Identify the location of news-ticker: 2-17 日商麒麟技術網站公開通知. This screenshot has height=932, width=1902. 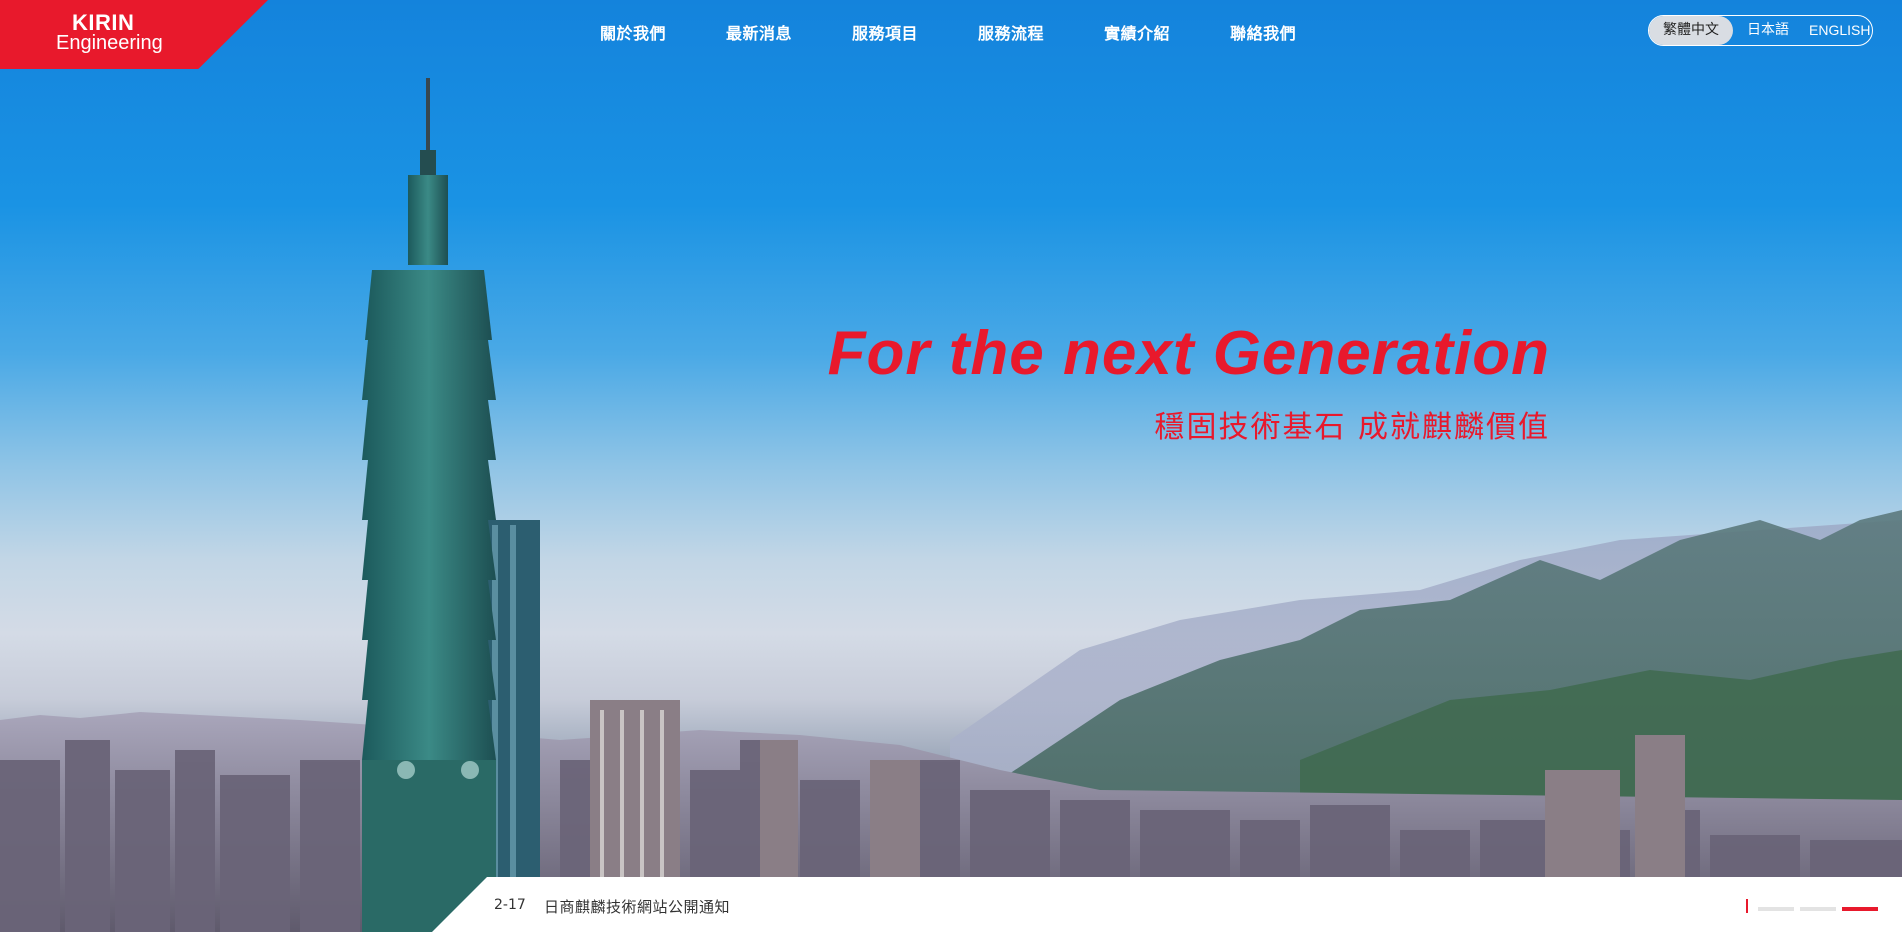
(1167, 904).